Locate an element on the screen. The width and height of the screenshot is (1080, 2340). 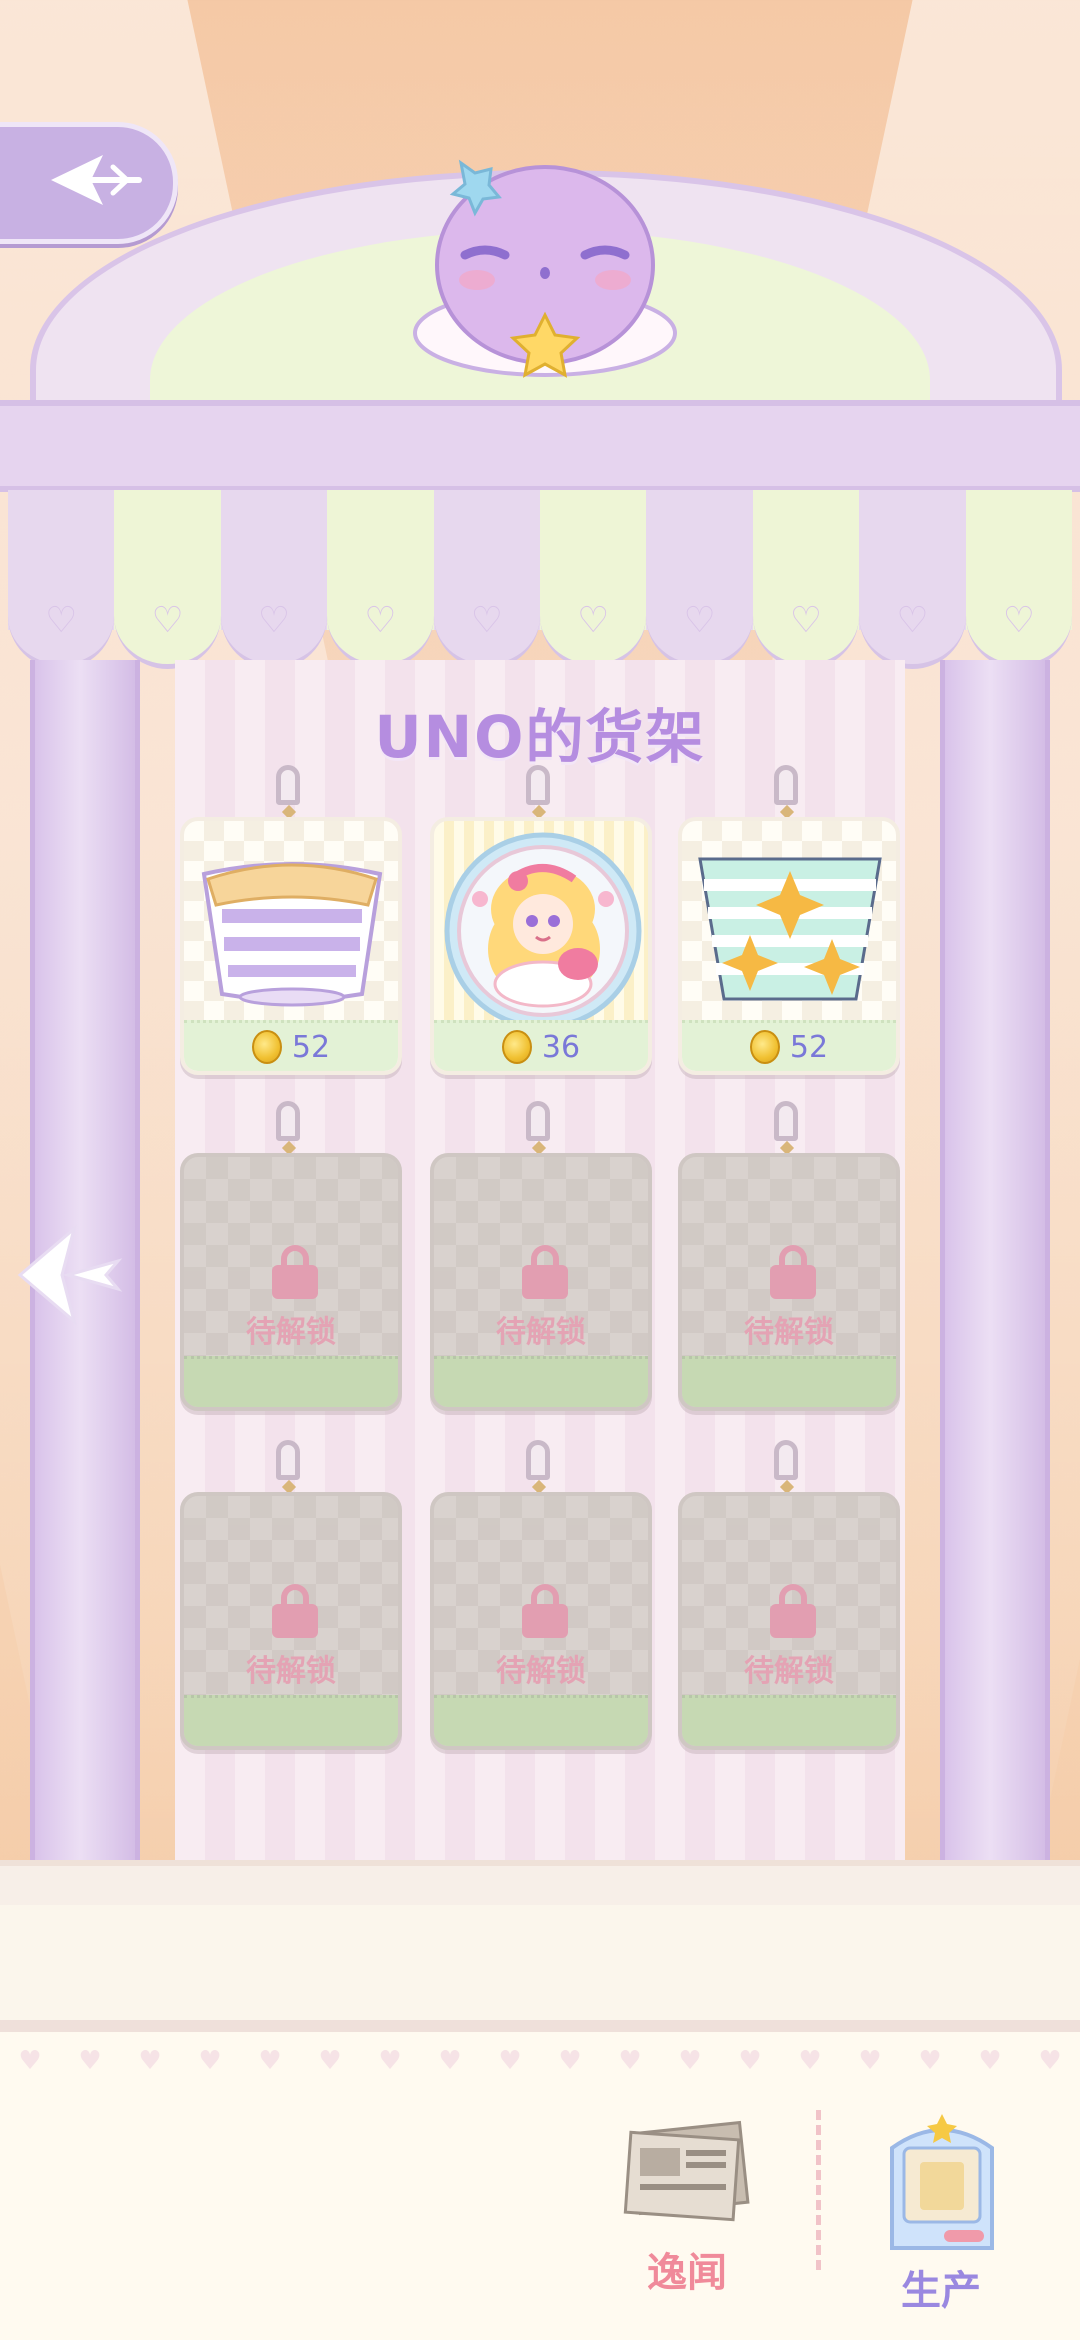
counter-edge is located at coordinates (540, 2026).